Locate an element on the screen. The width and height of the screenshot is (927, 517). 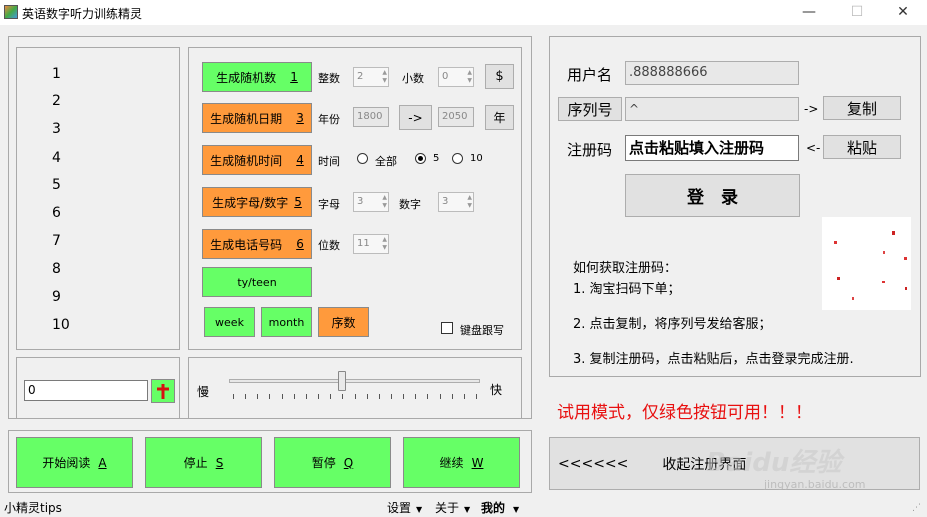
start-button: 开始阅读 A is located at coordinates (74, 462).